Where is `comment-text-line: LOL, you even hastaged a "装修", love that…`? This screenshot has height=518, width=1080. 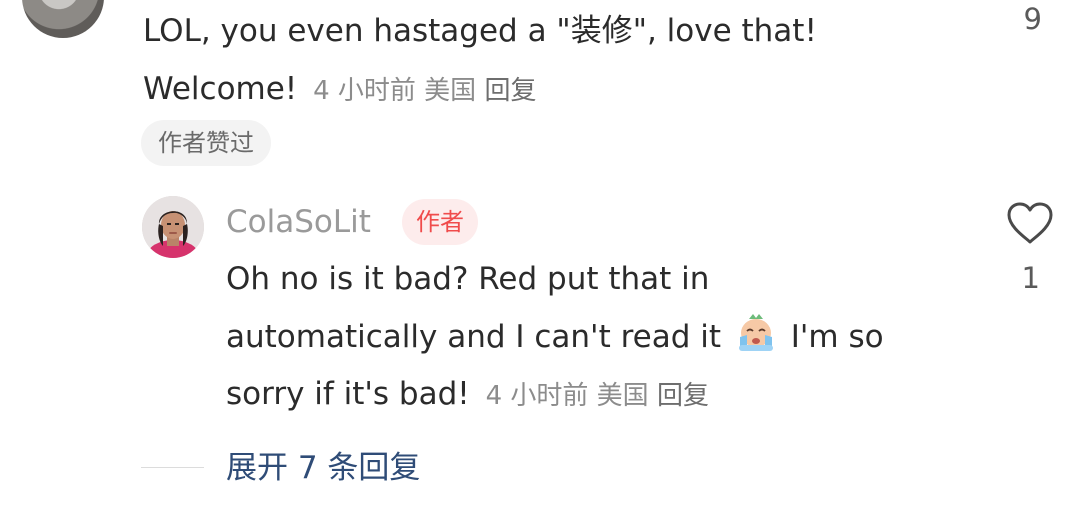
comment-text-line: LOL, you even hastaged a "装修", love that… is located at coordinates (480, 31).